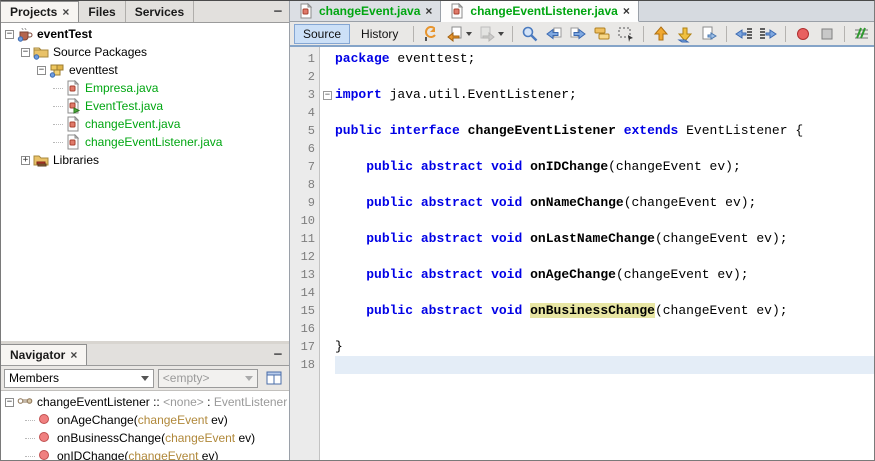 The width and height of the screenshot is (875, 461). I want to click on tree-item: changeEvent.java, so click(145, 124).